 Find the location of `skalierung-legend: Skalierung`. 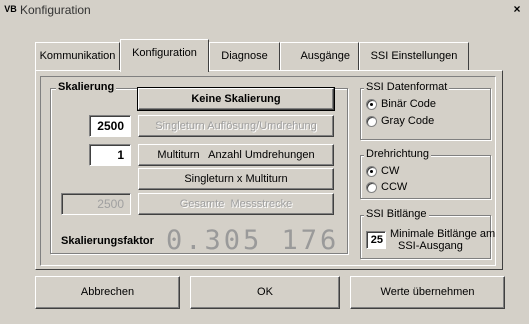

skalierung-legend: Skalierung is located at coordinates (86, 87).